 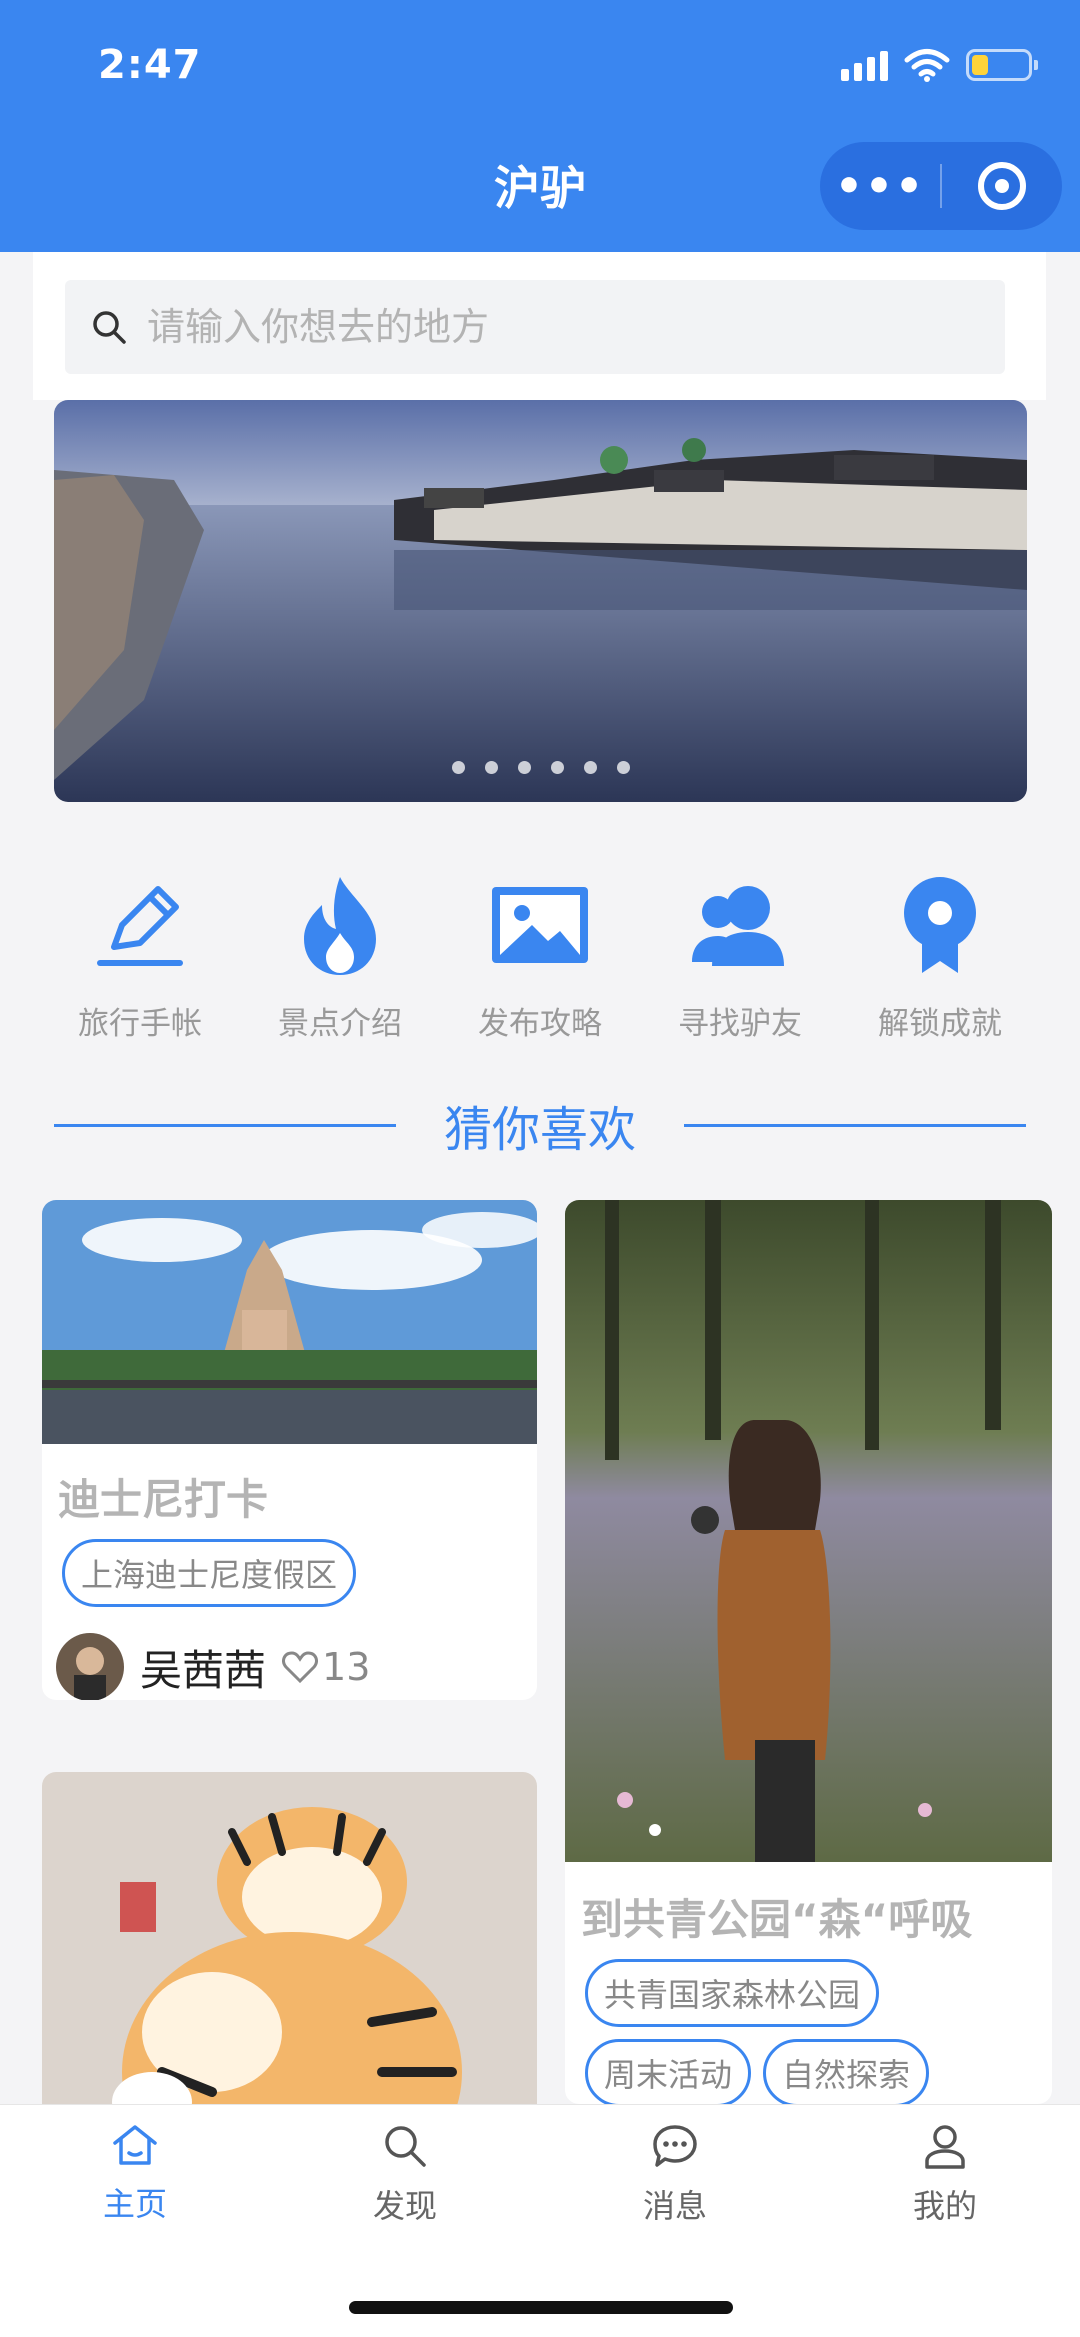 I want to click on location-tag: 上海迪士尼度假区, so click(x=209, y=1573).